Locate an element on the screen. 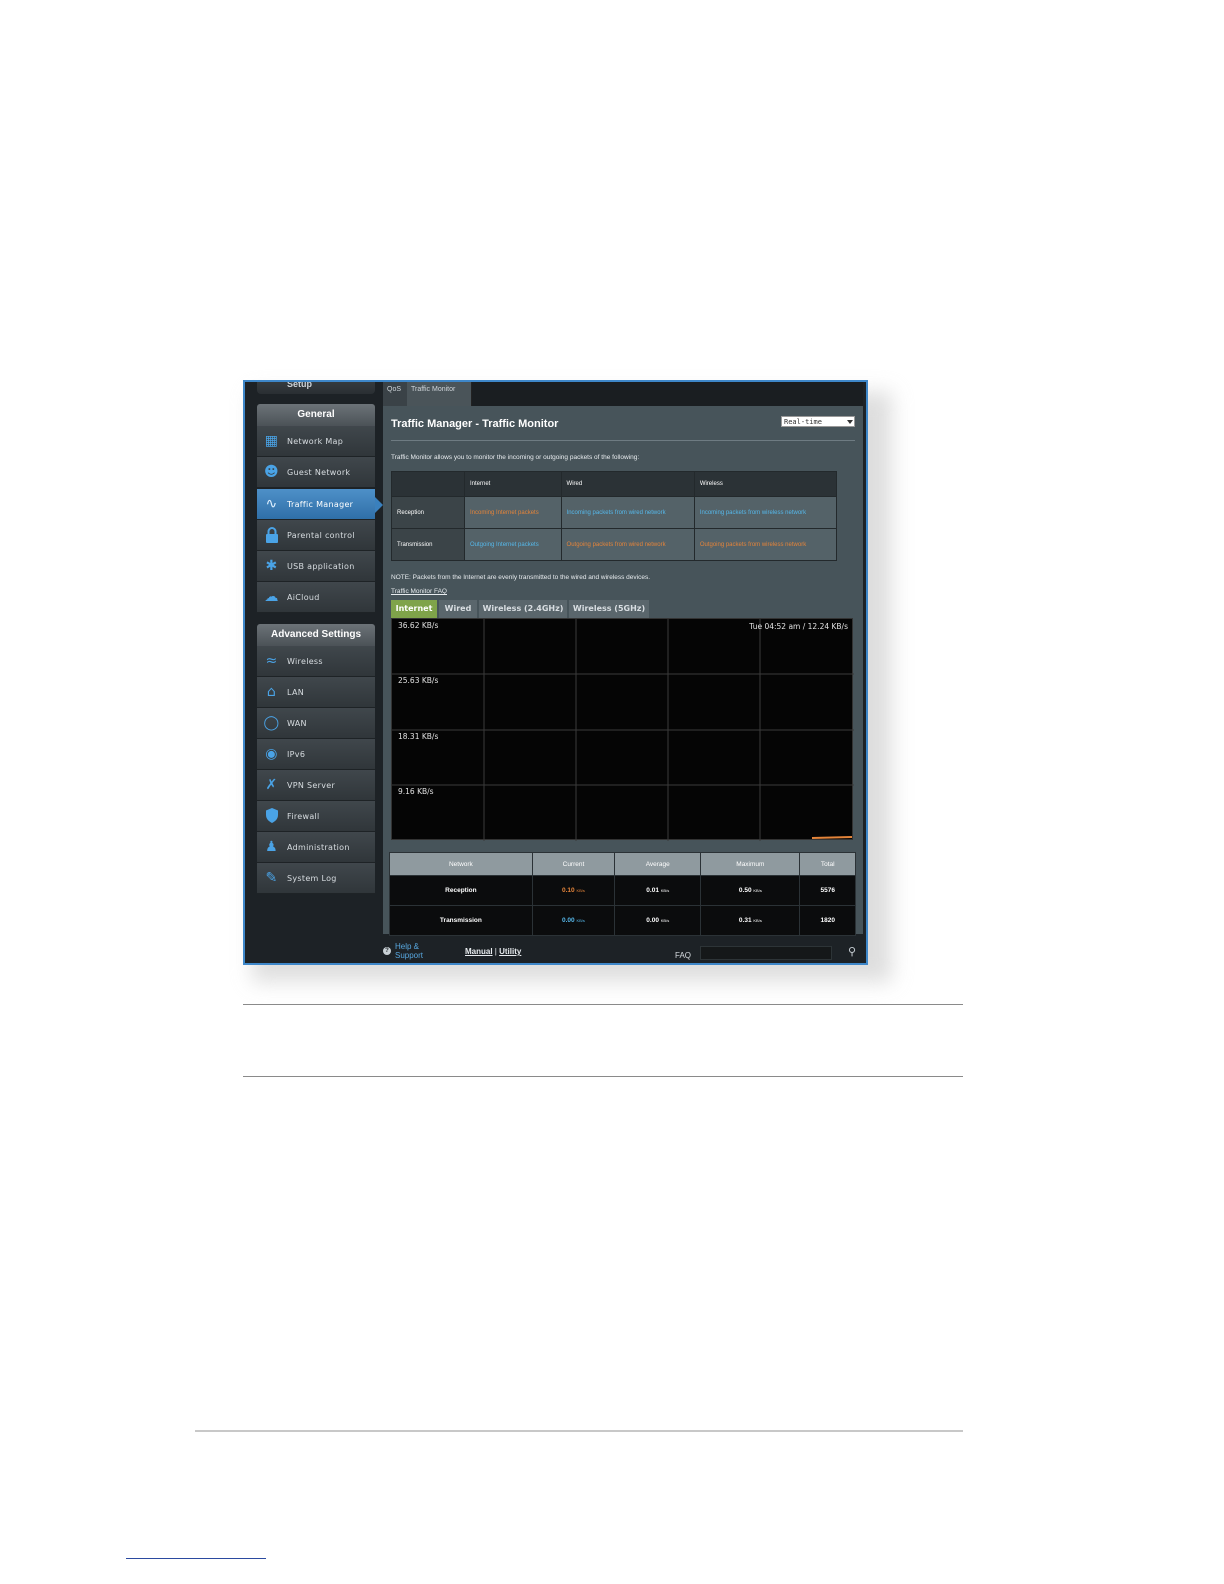  graph-tab-wireless-24: Wireless (2.4GHz) is located at coordinates (523, 609).